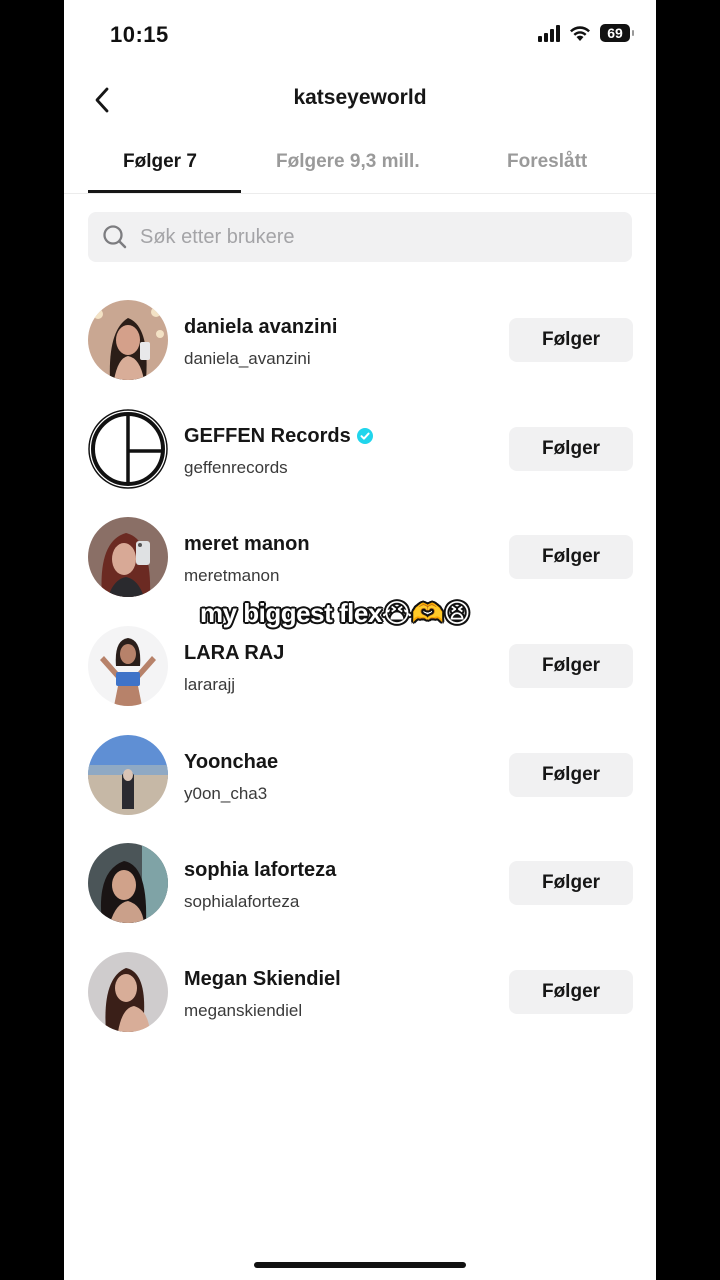 This screenshot has width=720, height=1280. Describe the element at coordinates (164, 191) in the screenshot. I see `active-tab-indicator` at that location.